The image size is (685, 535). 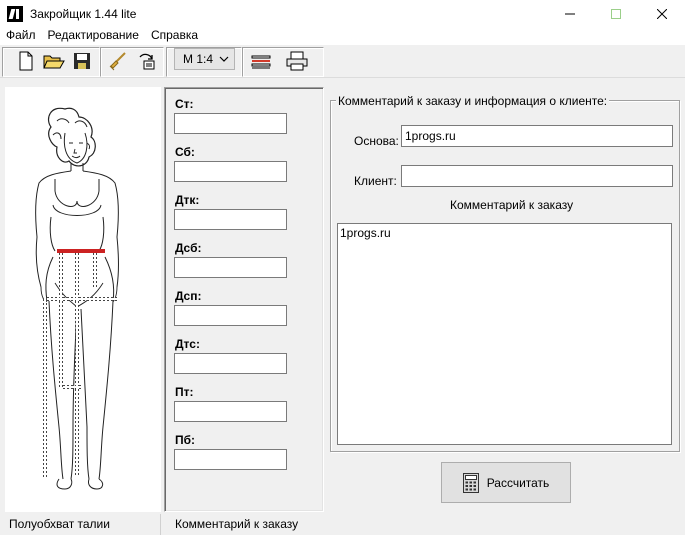 What do you see at coordinates (230, 315) in the screenshot?
I see `input-dsp` at bounding box center [230, 315].